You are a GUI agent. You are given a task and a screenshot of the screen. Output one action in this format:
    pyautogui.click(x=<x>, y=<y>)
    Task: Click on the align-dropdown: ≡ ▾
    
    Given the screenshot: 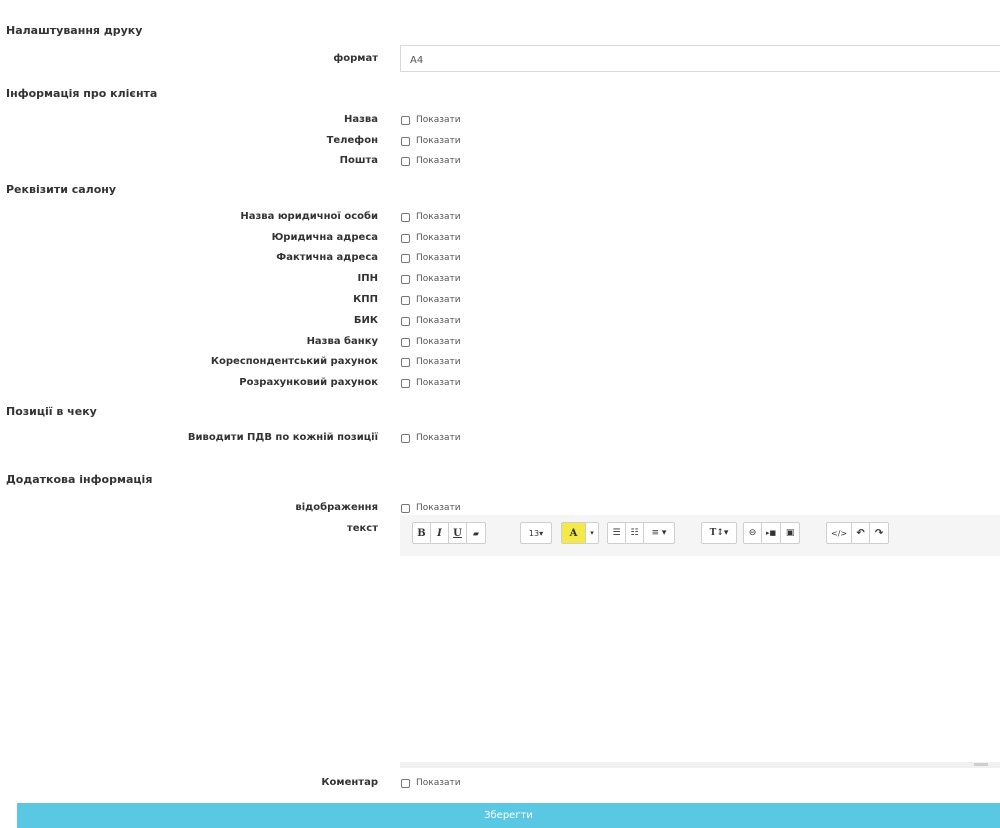 What is the action you would take?
    pyautogui.click(x=659, y=533)
    